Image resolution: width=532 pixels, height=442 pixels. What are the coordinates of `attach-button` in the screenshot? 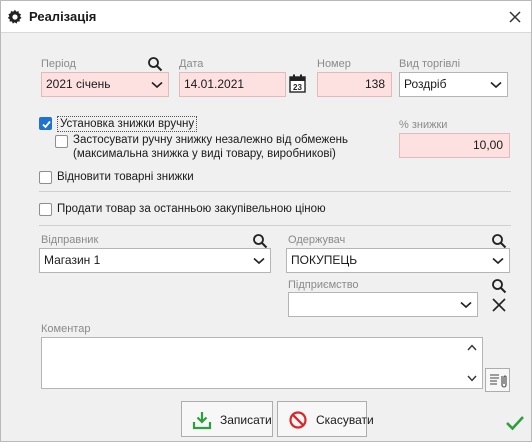 It's located at (497, 380).